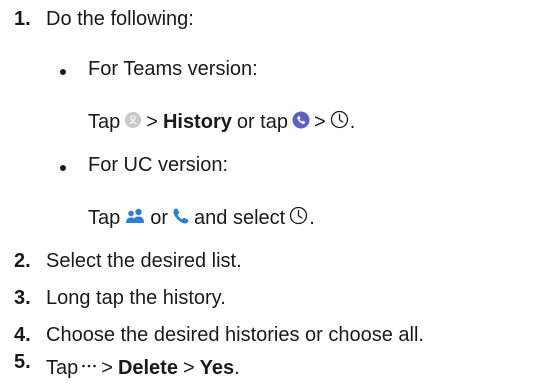 The width and height of the screenshot is (552, 387). I want to click on teams-heading-text: For Teams version:, so click(173, 69).